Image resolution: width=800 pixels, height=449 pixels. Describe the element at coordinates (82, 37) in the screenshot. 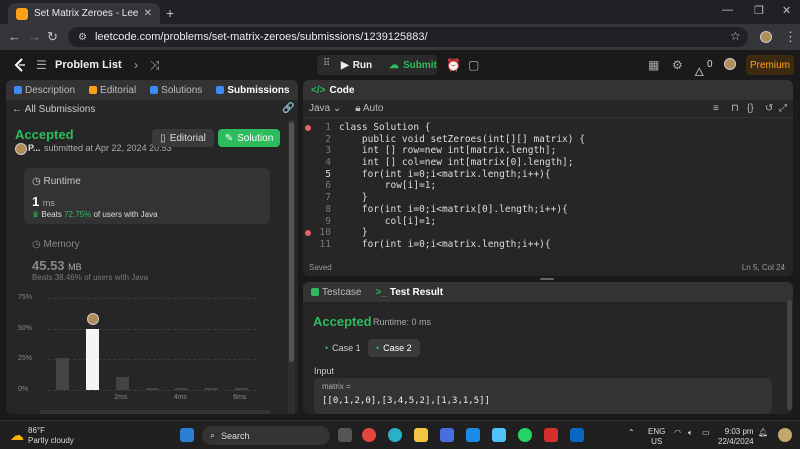

I see `site-info-icon: ⚙` at that location.